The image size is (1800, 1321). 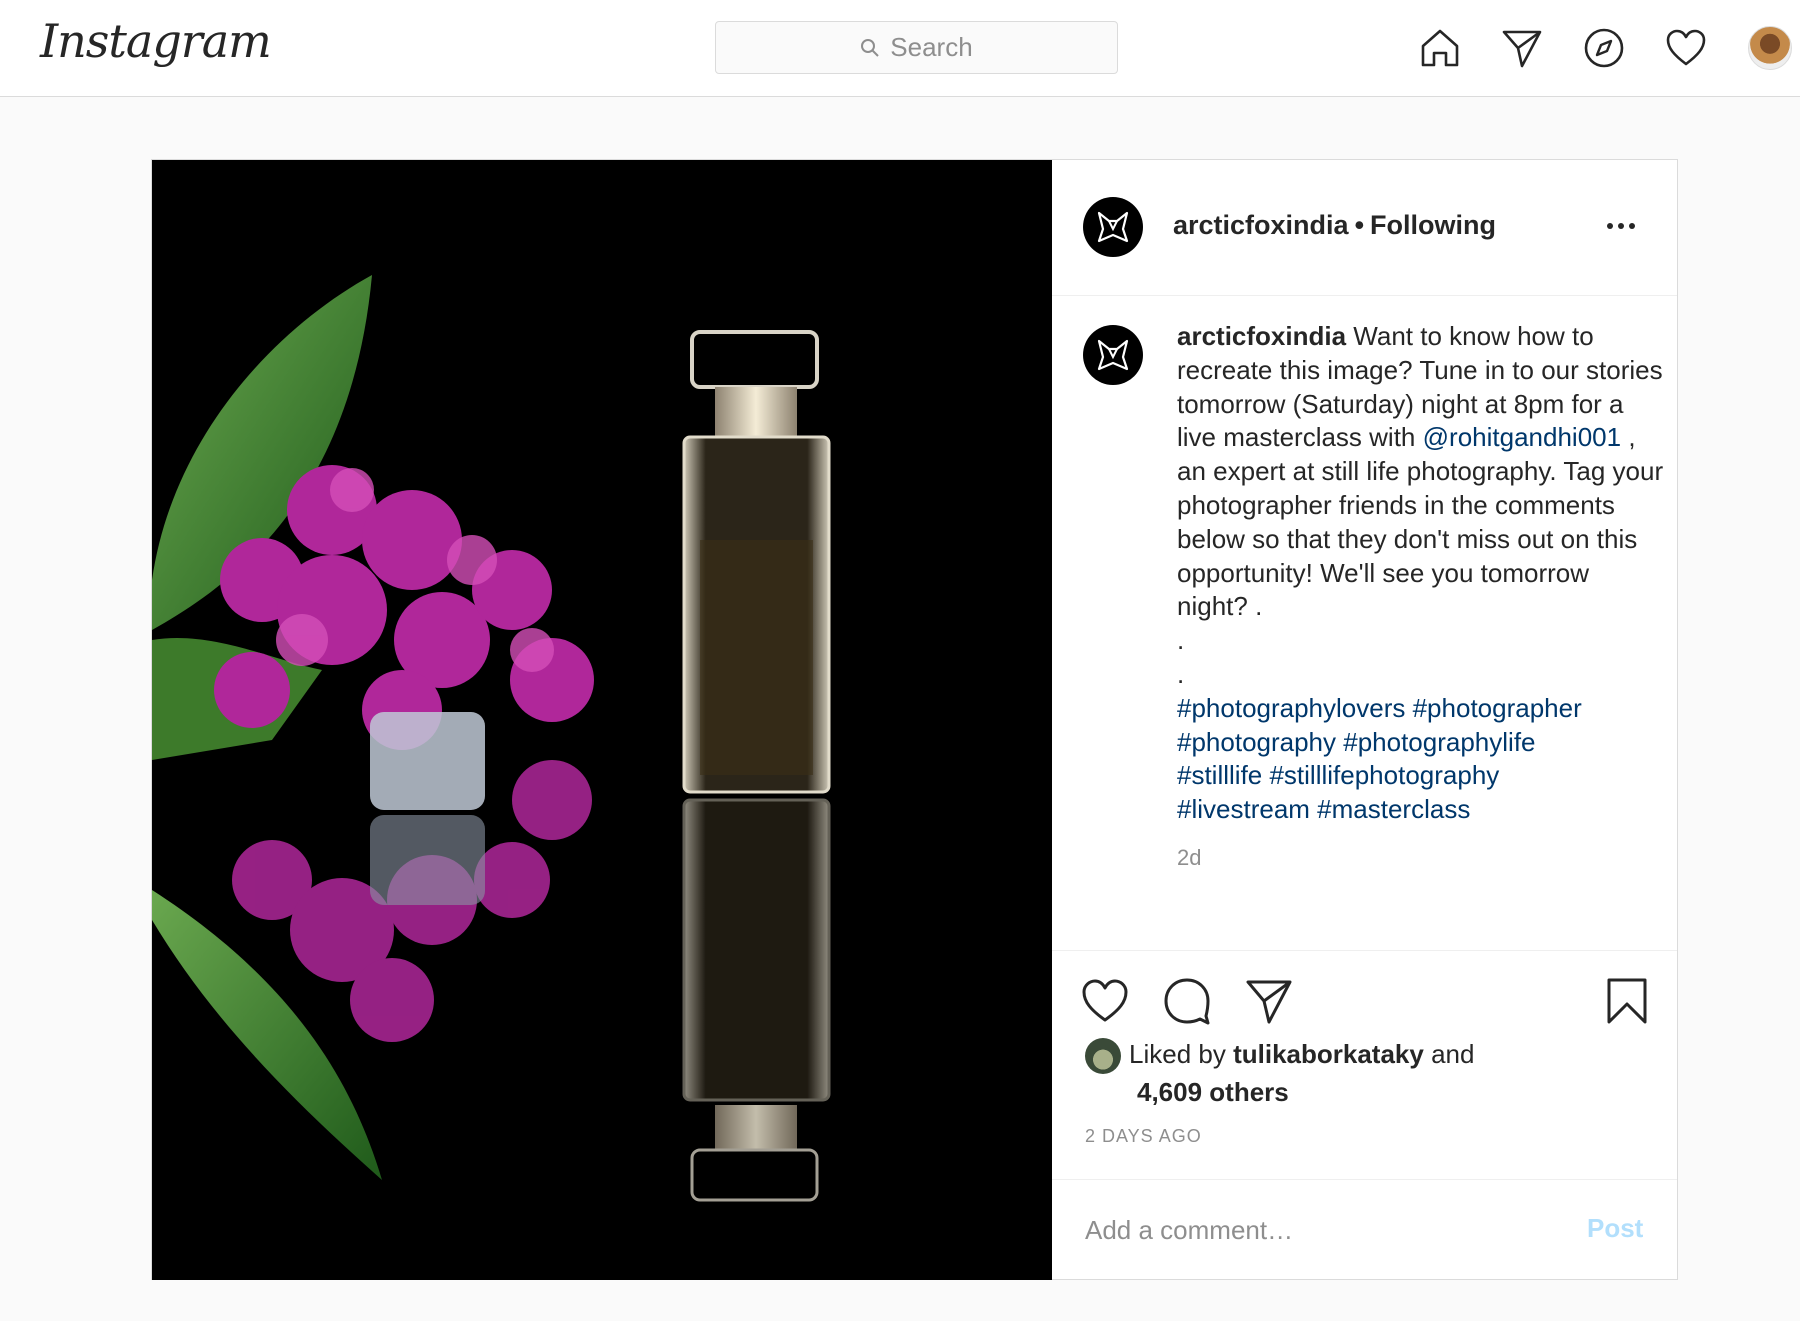 I want to click on direct-messages-button, so click(x=1522, y=48).